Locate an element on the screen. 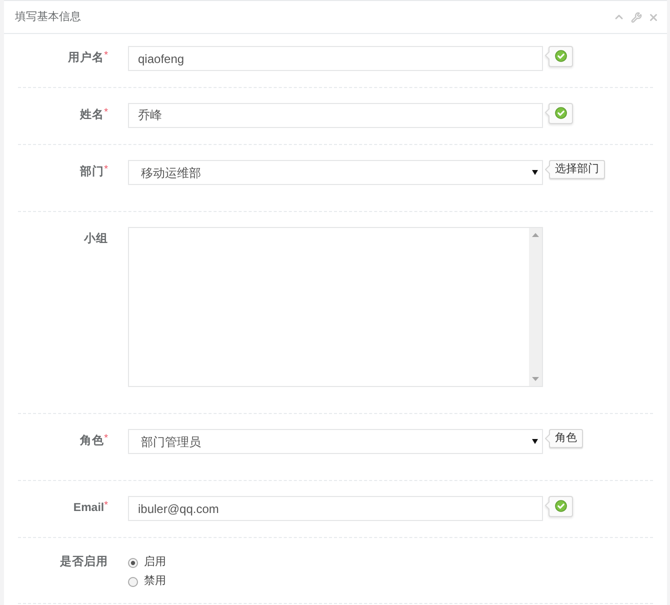 The height and width of the screenshot is (605, 670). text-input: ibuler@qq.com is located at coordinates (335, 508).